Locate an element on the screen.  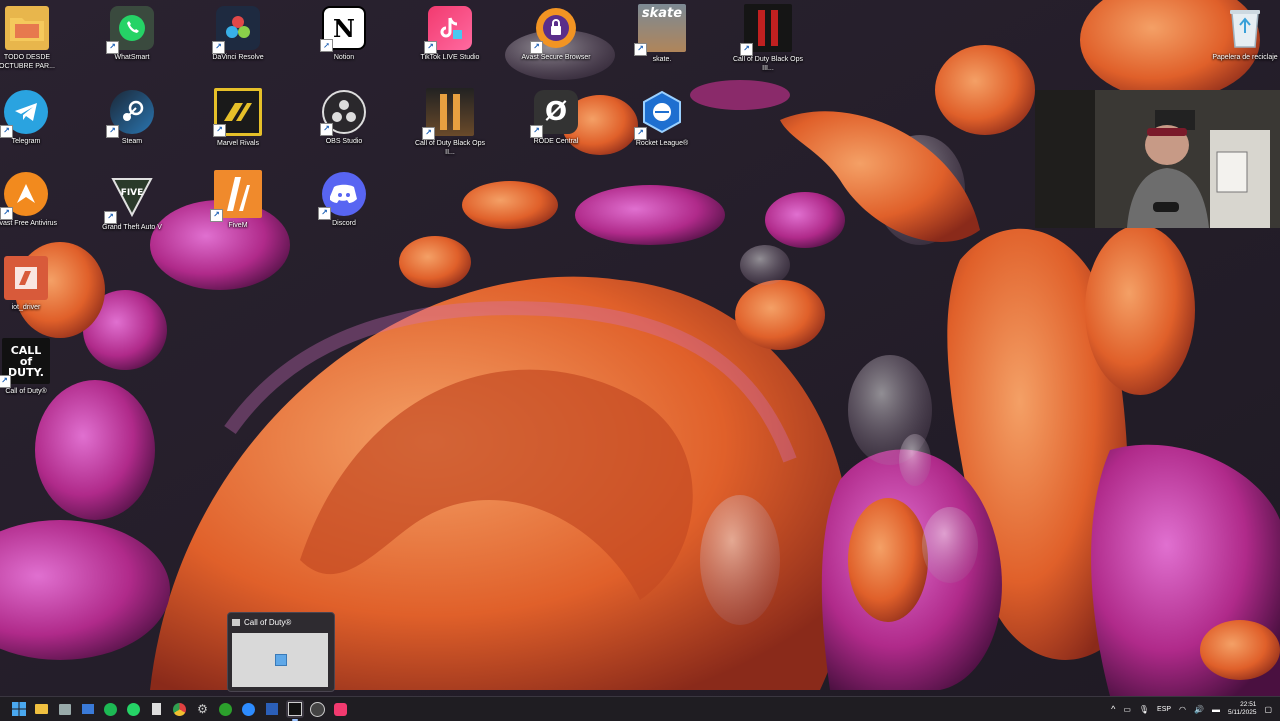
tiktok-icon: ↗ is located at coordinates (448, 30).